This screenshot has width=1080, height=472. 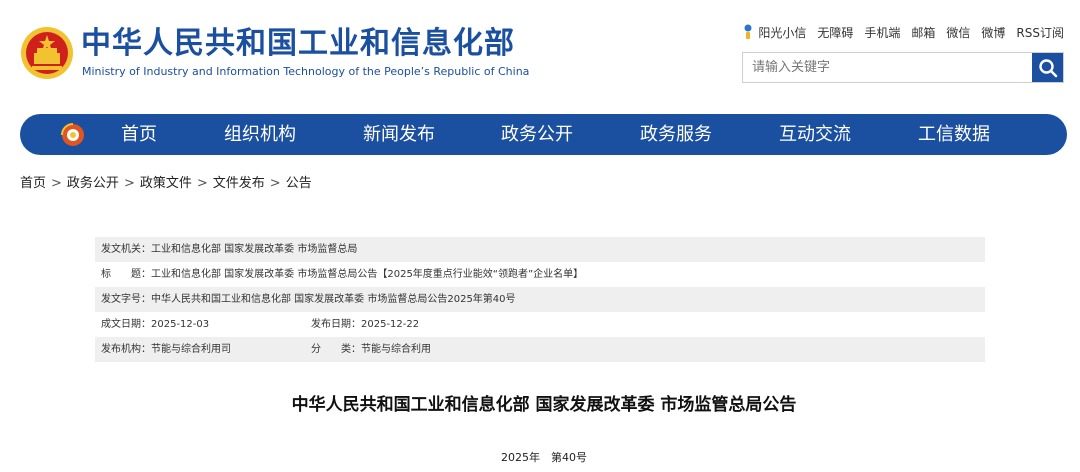 What do you see at coordinates (782, 32) in the screenshot?
I see `top-link-label: 阳光小信` at bounding box center [782, 32].